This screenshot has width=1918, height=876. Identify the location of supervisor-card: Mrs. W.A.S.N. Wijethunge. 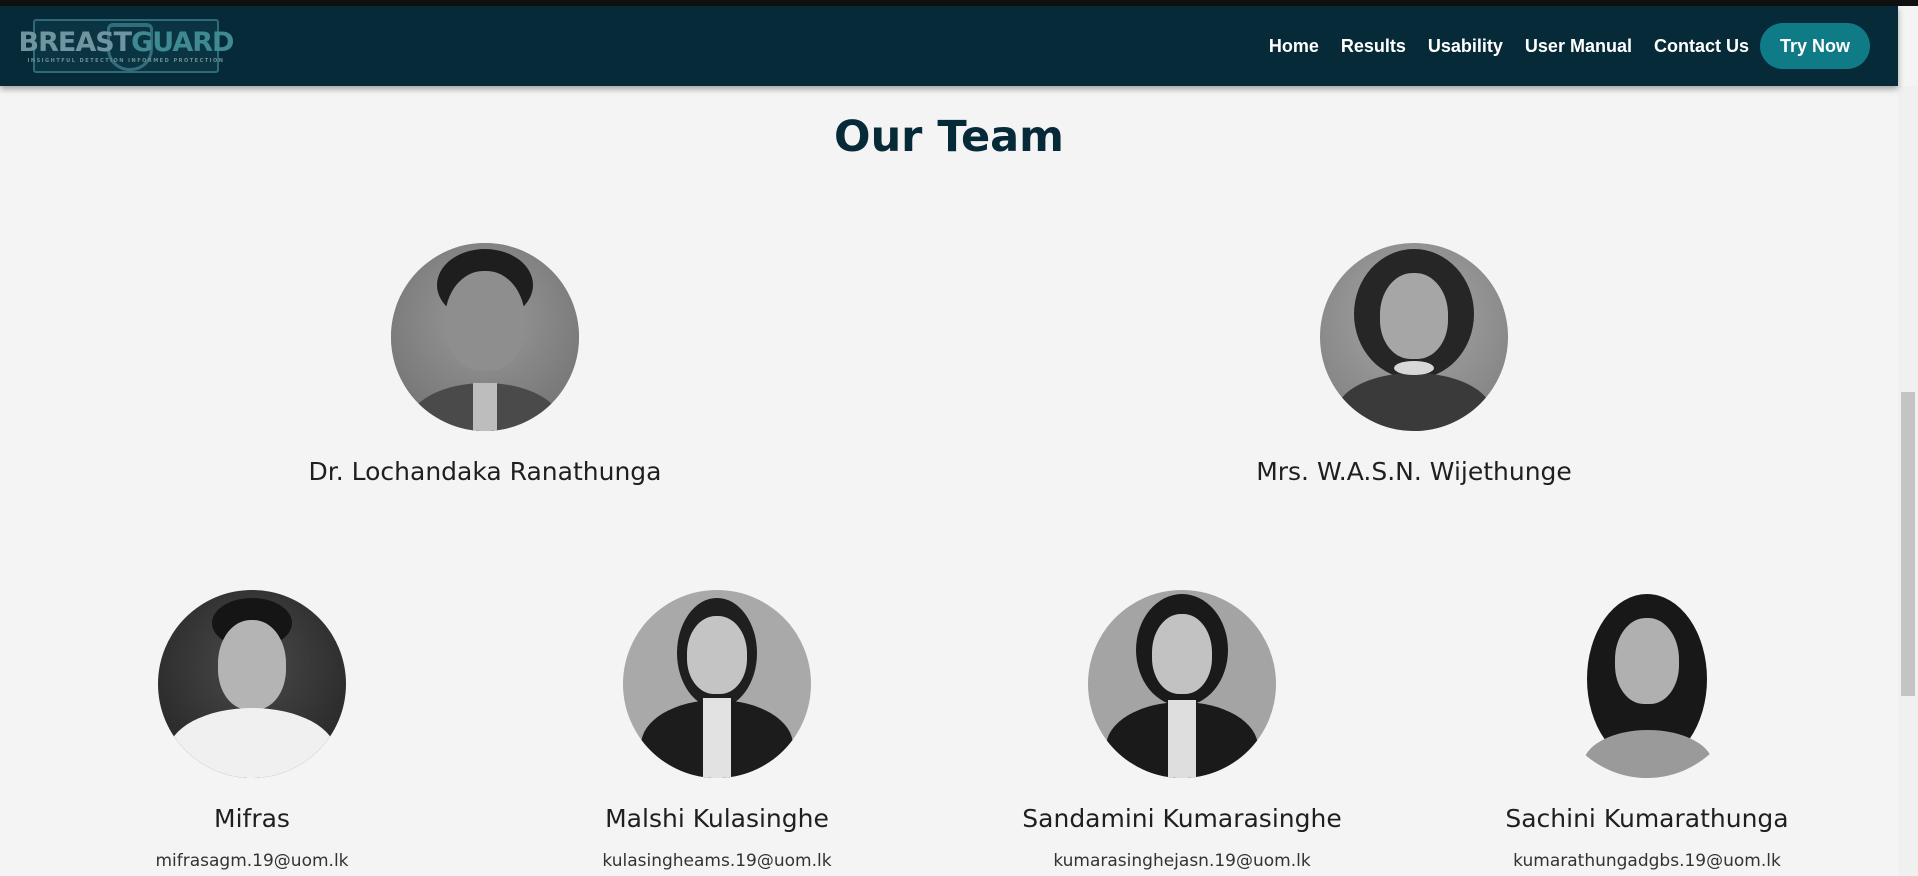
(1414, 364).